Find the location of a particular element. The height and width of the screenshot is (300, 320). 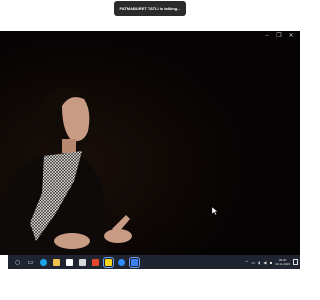

sticky-notes-icon is located at coordinates (108, 262).